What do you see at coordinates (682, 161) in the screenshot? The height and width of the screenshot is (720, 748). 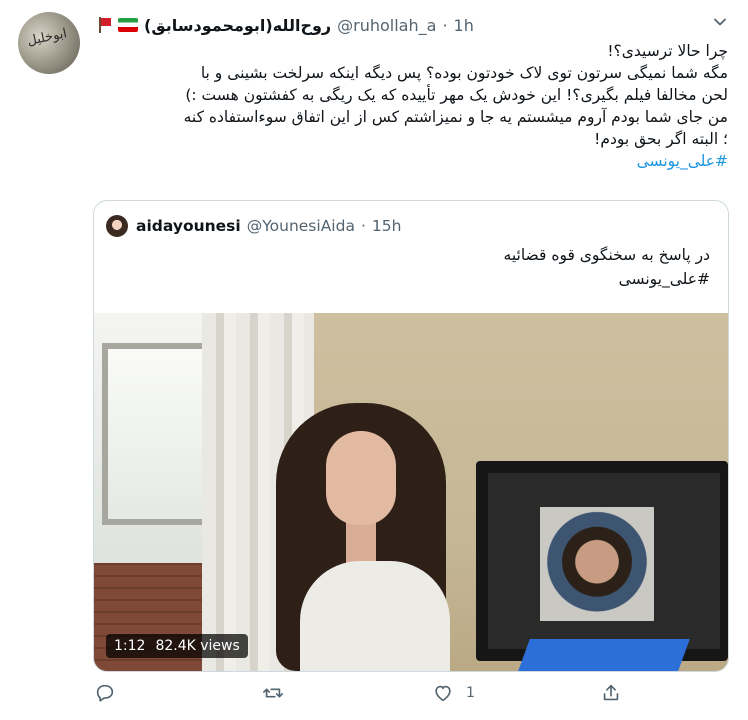 I see `tweet-hashtag-link: #علی_یونسی` at bounding box center [682, 161].